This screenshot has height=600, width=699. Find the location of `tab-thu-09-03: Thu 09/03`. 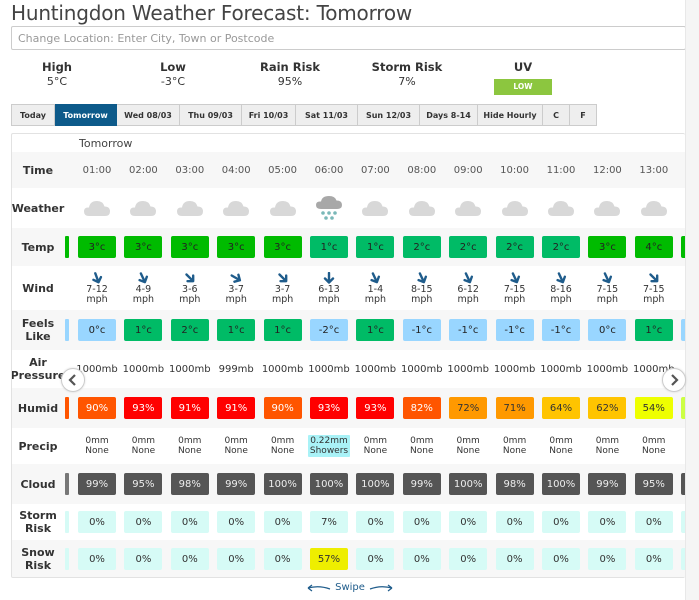

tab-thu-09-03: Thu 09/03 is located at coordinates (211, 115).